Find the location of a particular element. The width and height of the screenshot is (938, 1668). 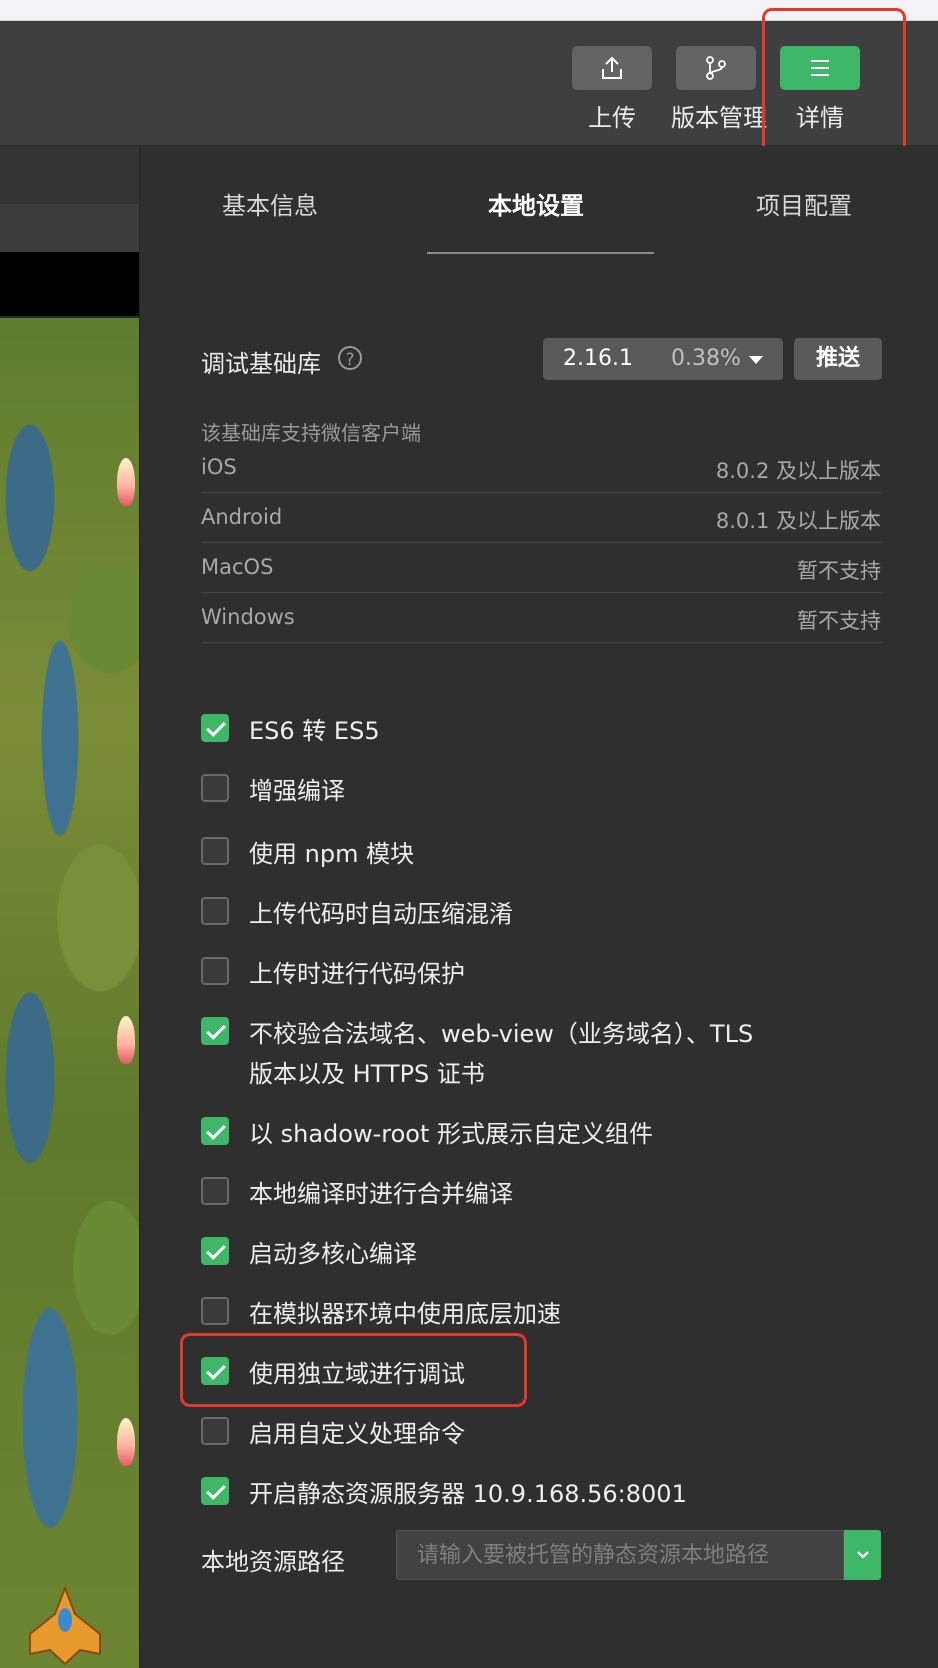

upload-icon is located at coordinates (612, 67).